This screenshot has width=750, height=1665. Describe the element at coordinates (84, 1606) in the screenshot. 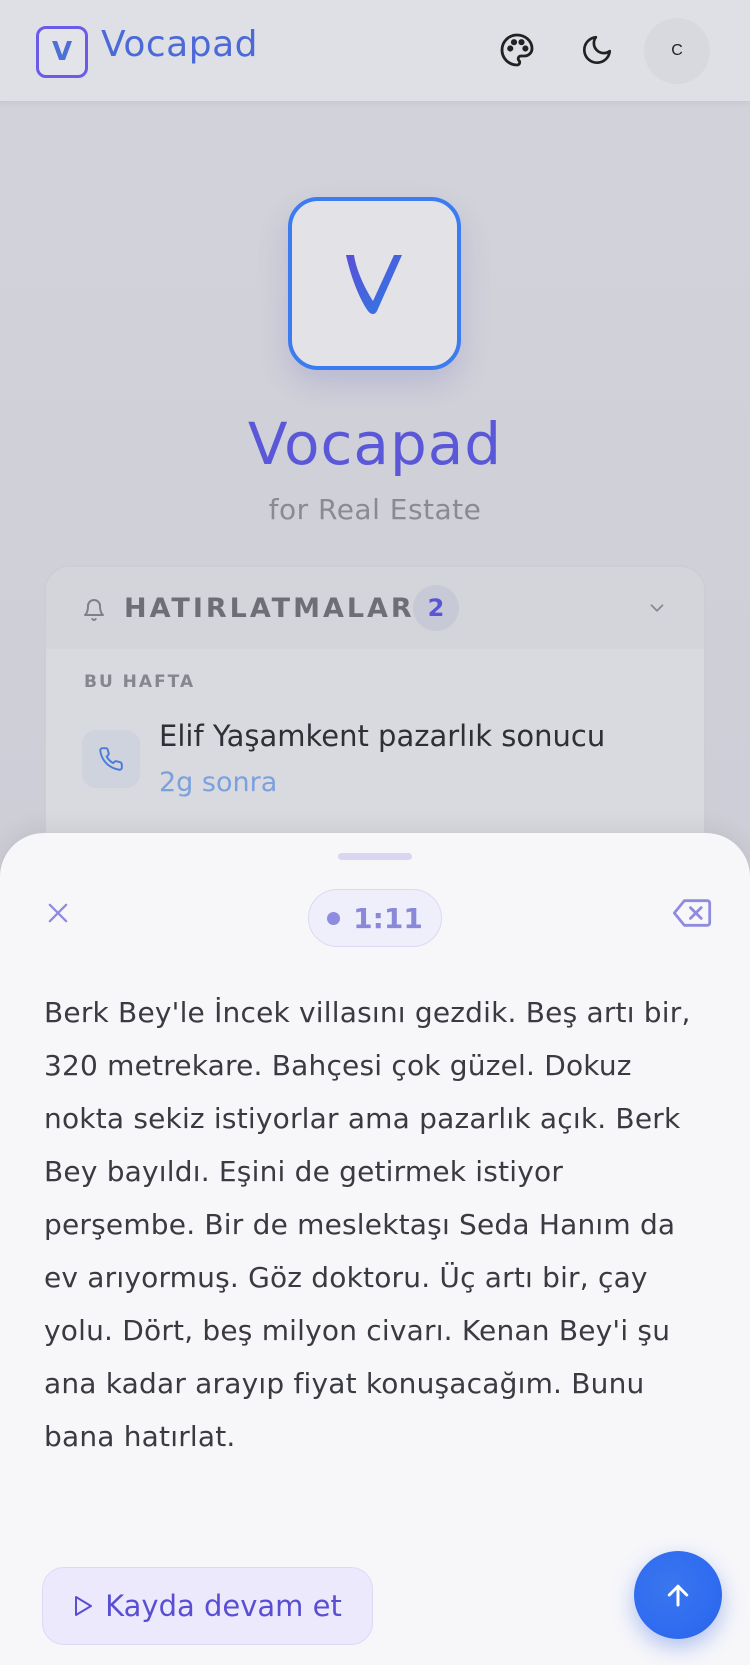

I see `play-icon` at that location.